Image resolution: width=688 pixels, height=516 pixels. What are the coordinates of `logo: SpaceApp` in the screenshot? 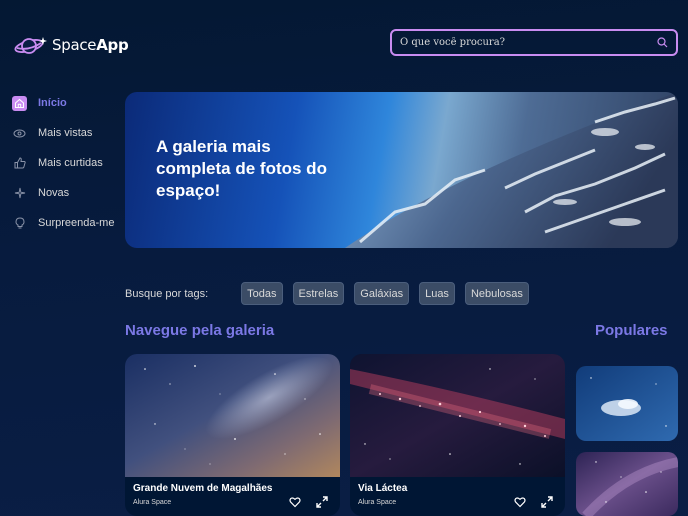 It's located at (71, 45).